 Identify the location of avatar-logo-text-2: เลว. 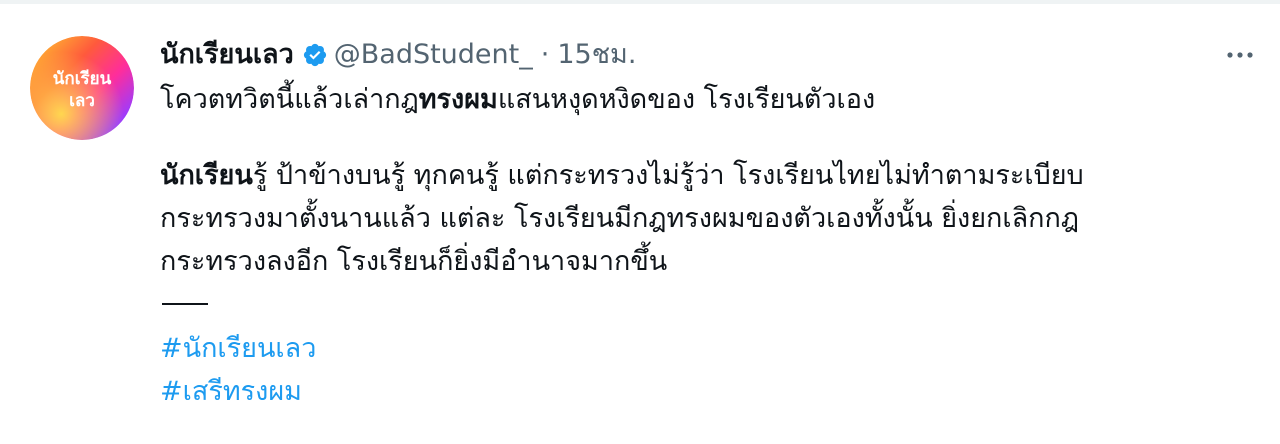
(82, 101).